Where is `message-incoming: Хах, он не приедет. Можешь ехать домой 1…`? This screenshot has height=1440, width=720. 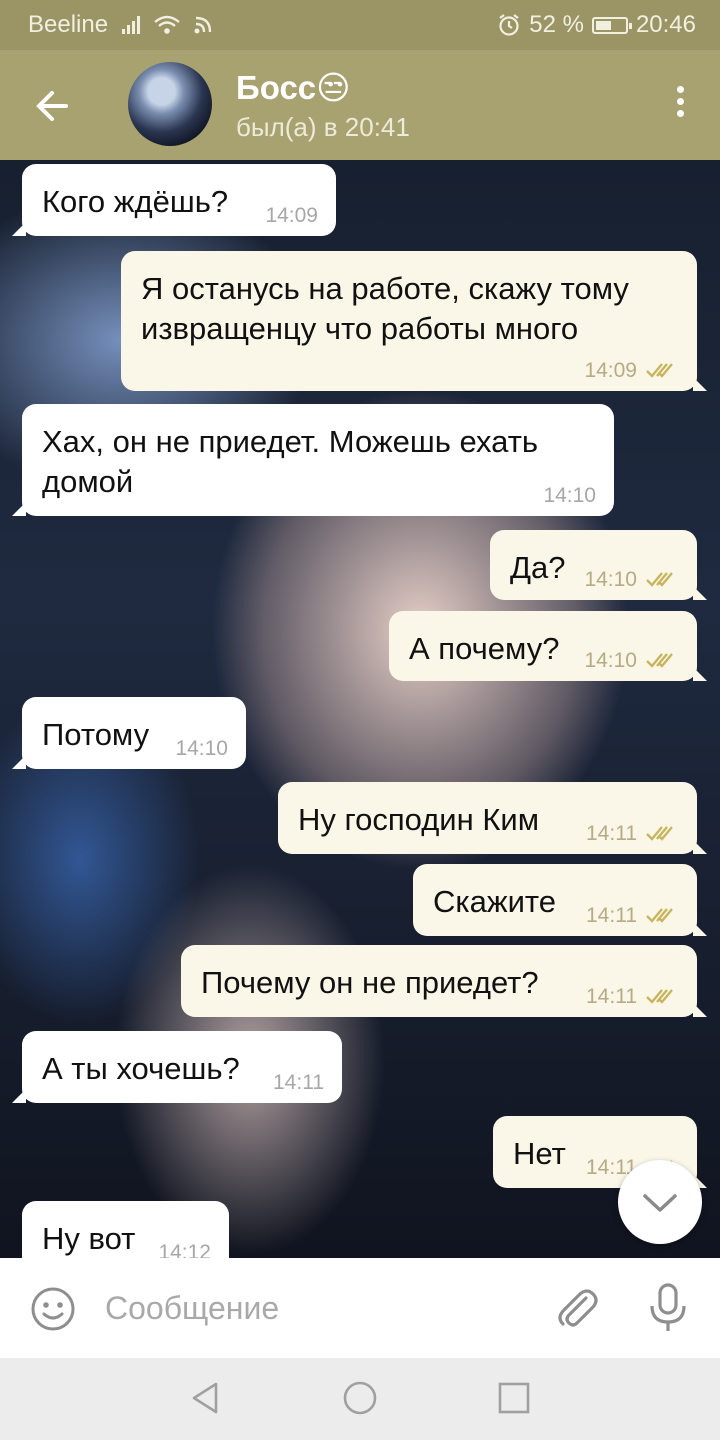 message-incoming: Хах, он не приедет. Можешь ехать домой 1… is located at coordinates (313, 460).